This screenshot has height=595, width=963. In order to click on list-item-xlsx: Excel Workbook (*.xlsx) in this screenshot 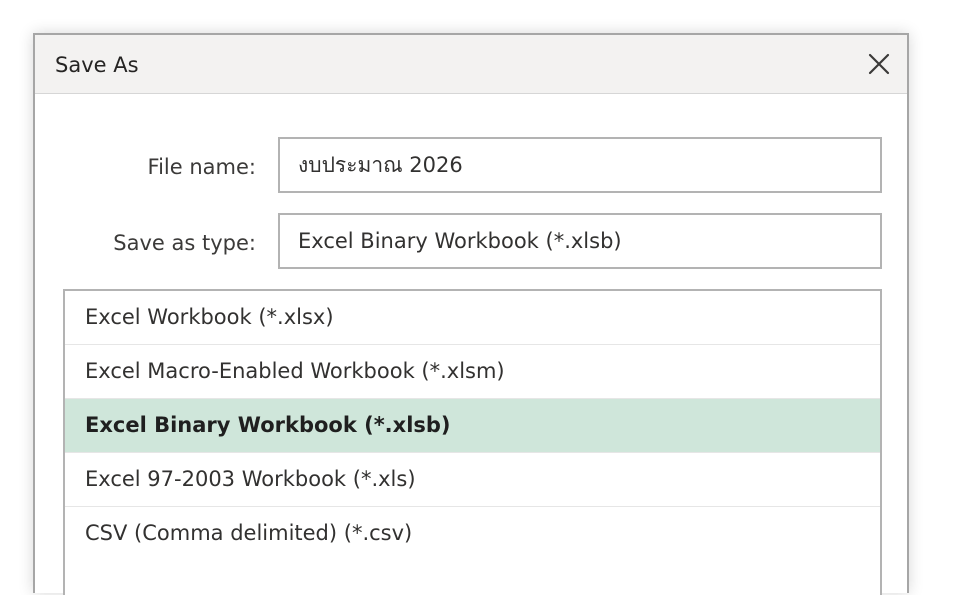, I will do `click(472, 318)`.